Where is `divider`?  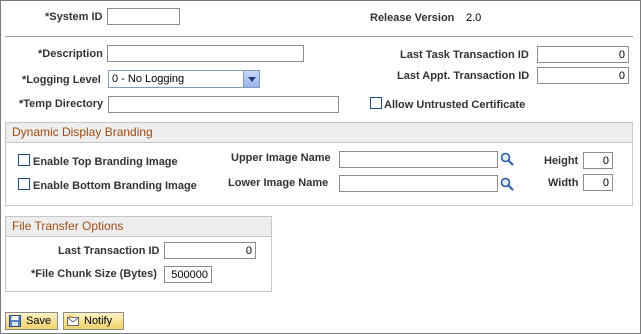 divider is located at coordinates (319, 36).